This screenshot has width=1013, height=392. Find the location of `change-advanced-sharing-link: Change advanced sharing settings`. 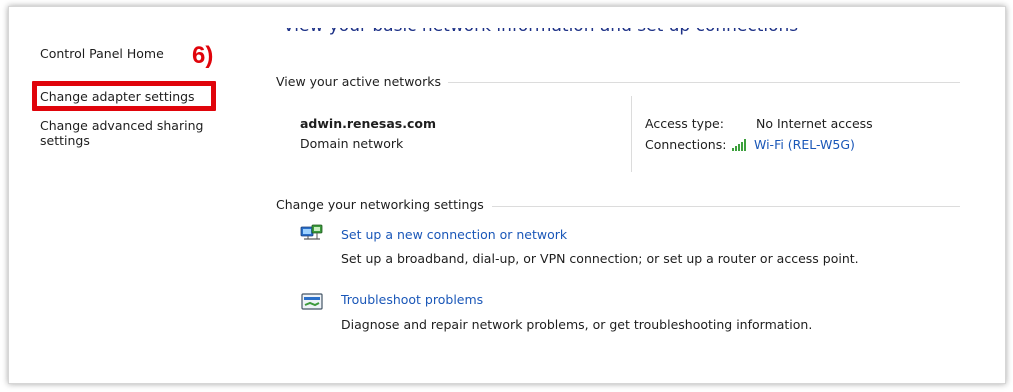

change-advanced-sharing-link: Change advanced sharing settings is located at coordinates (127, 133).